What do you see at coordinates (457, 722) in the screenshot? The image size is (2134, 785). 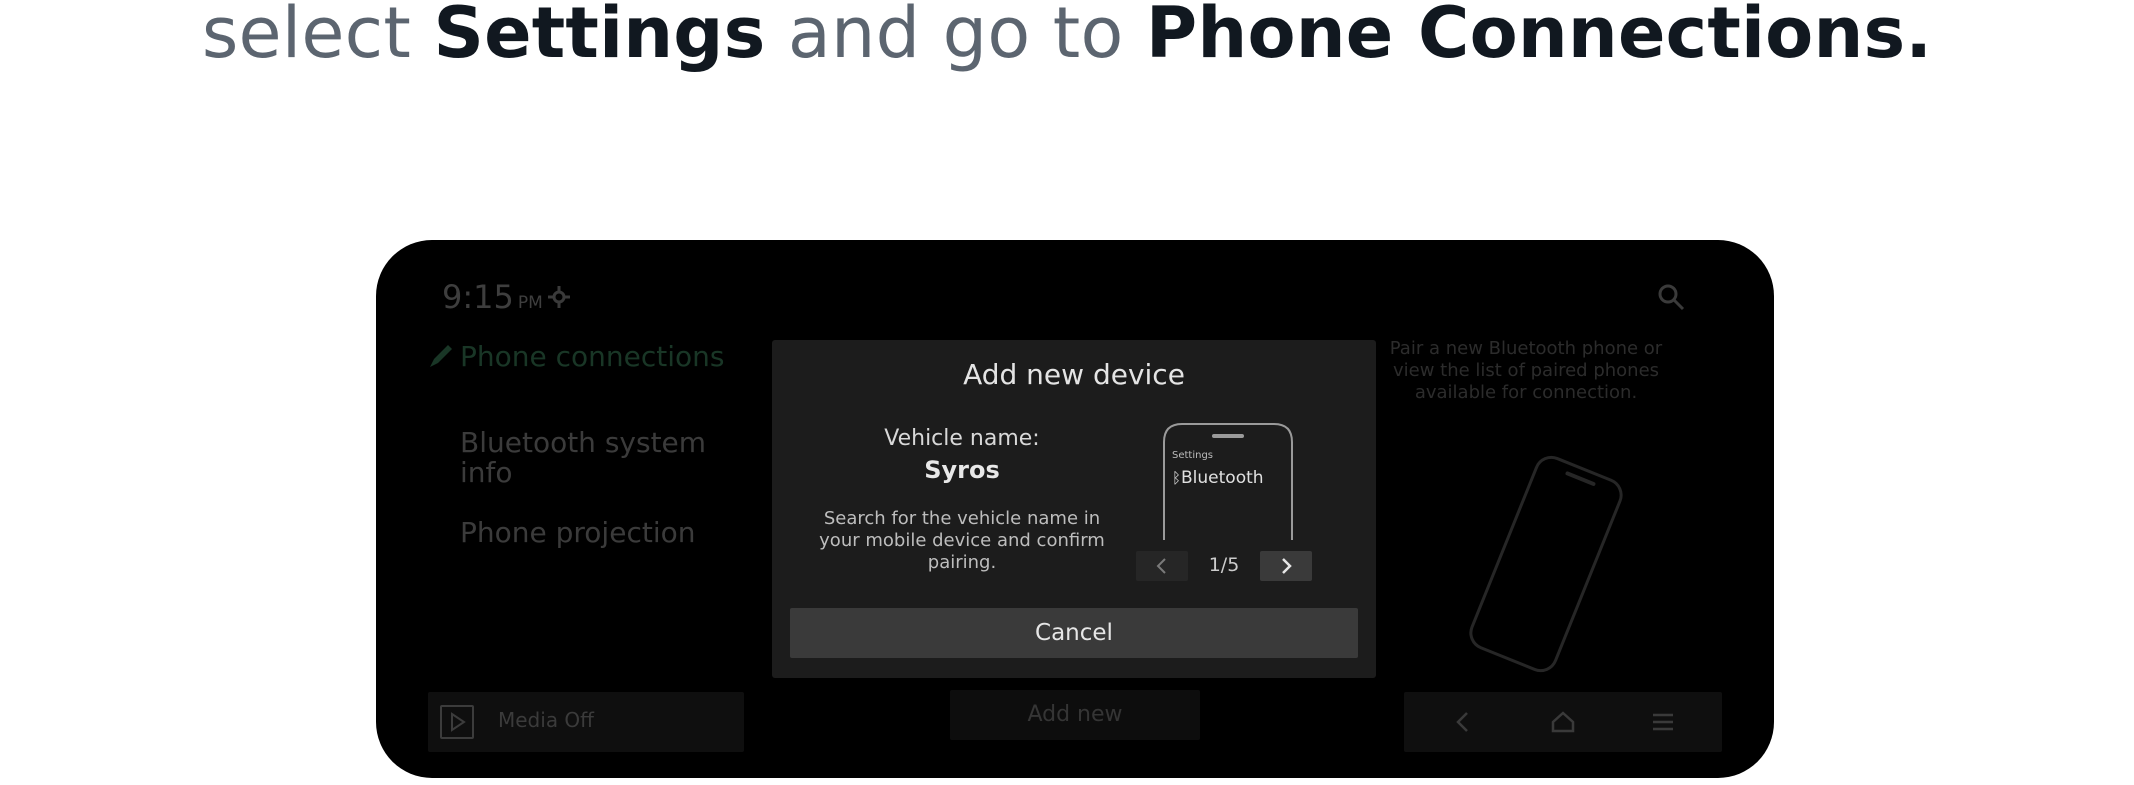 I see `play-icon` at bounding box center [457, 722].